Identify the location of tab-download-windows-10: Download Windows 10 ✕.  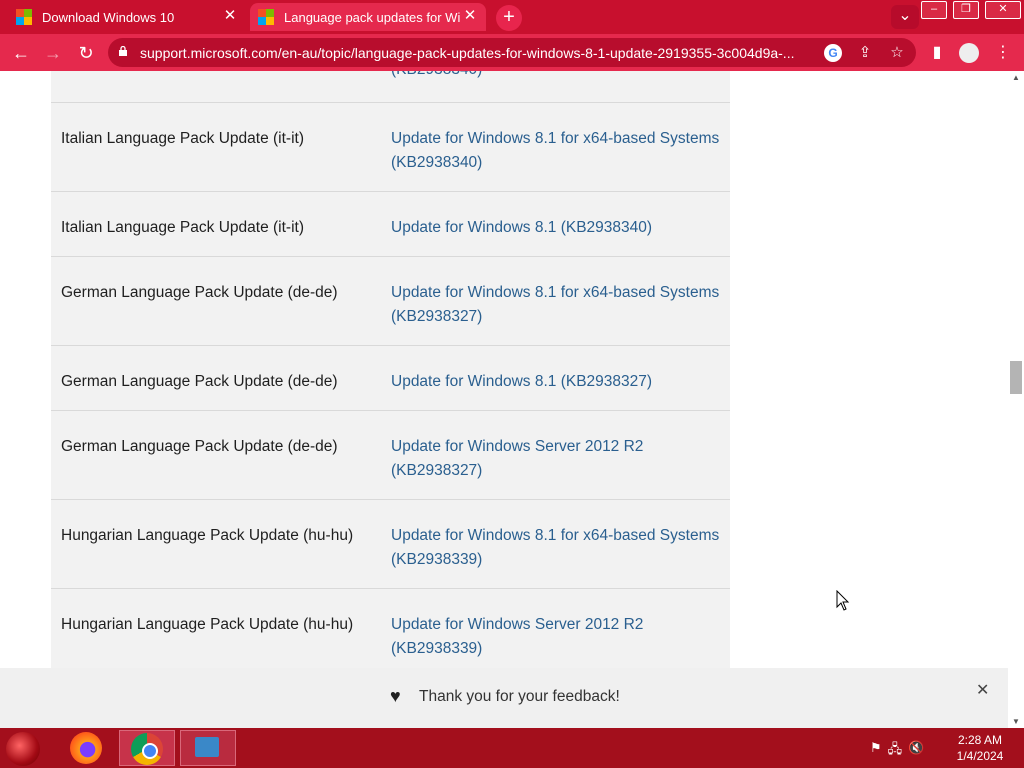
(127, 17).